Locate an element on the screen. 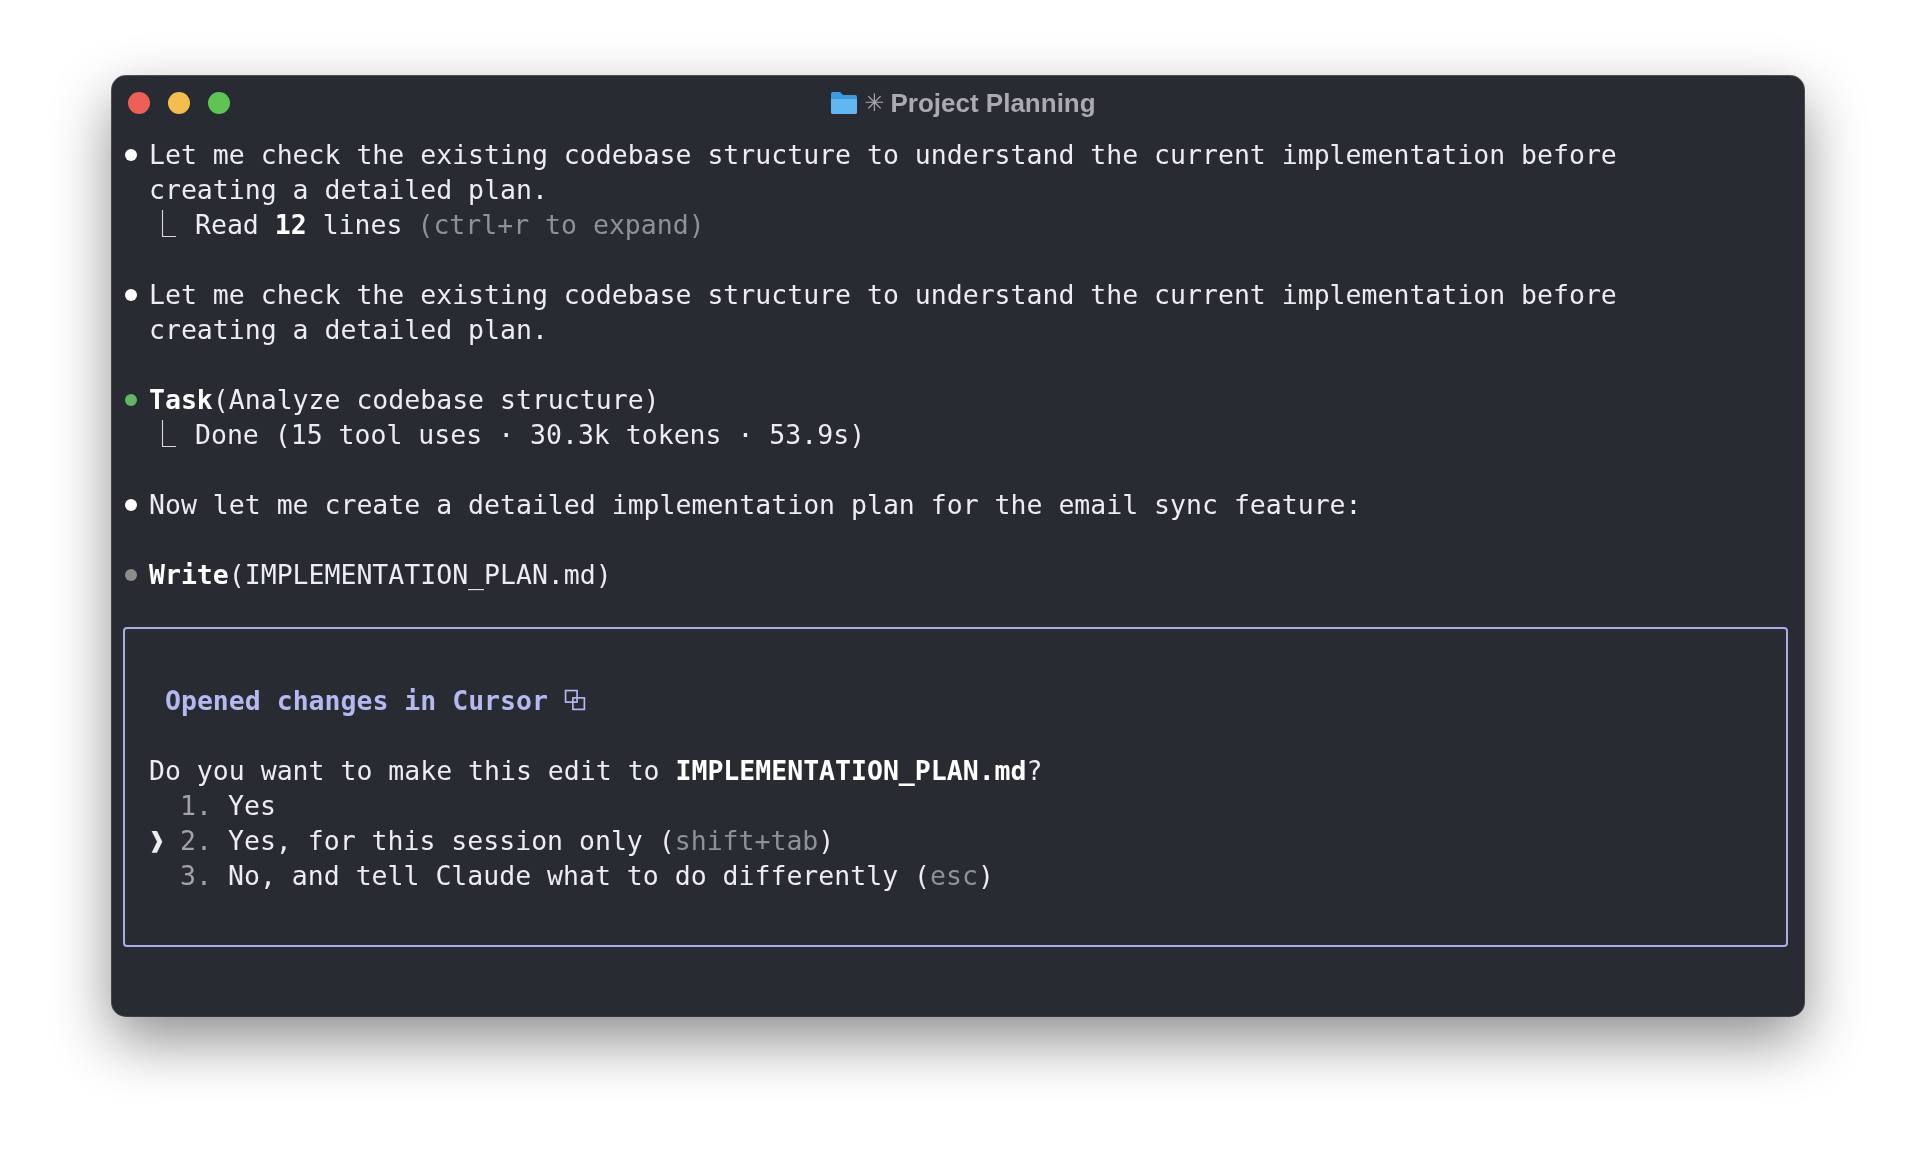 This screenshot has height=1164, width=1916. option-item: 1. Yes is located at coordinates (967, 805).